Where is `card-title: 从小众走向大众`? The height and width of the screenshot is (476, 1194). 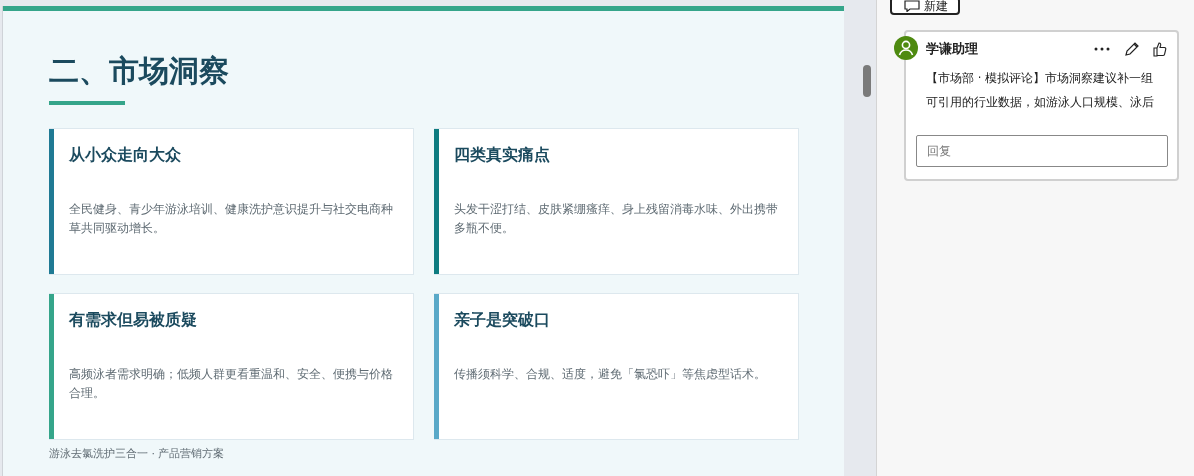
card-title: 从小众走向大众 is located at coordinates (125, 155).